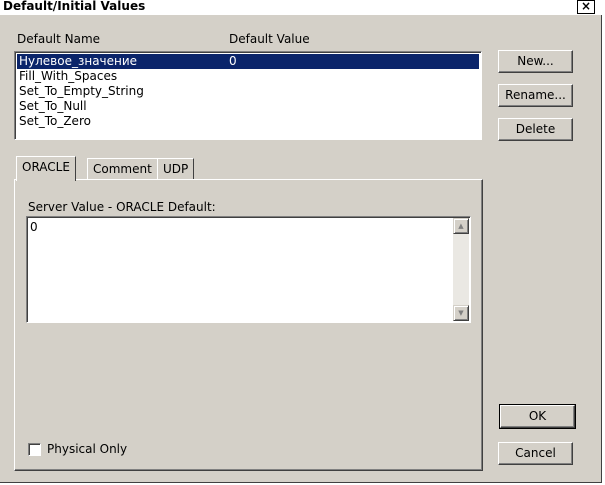  I want to click on cancel-button-label: Cancel, so click(535, 453).